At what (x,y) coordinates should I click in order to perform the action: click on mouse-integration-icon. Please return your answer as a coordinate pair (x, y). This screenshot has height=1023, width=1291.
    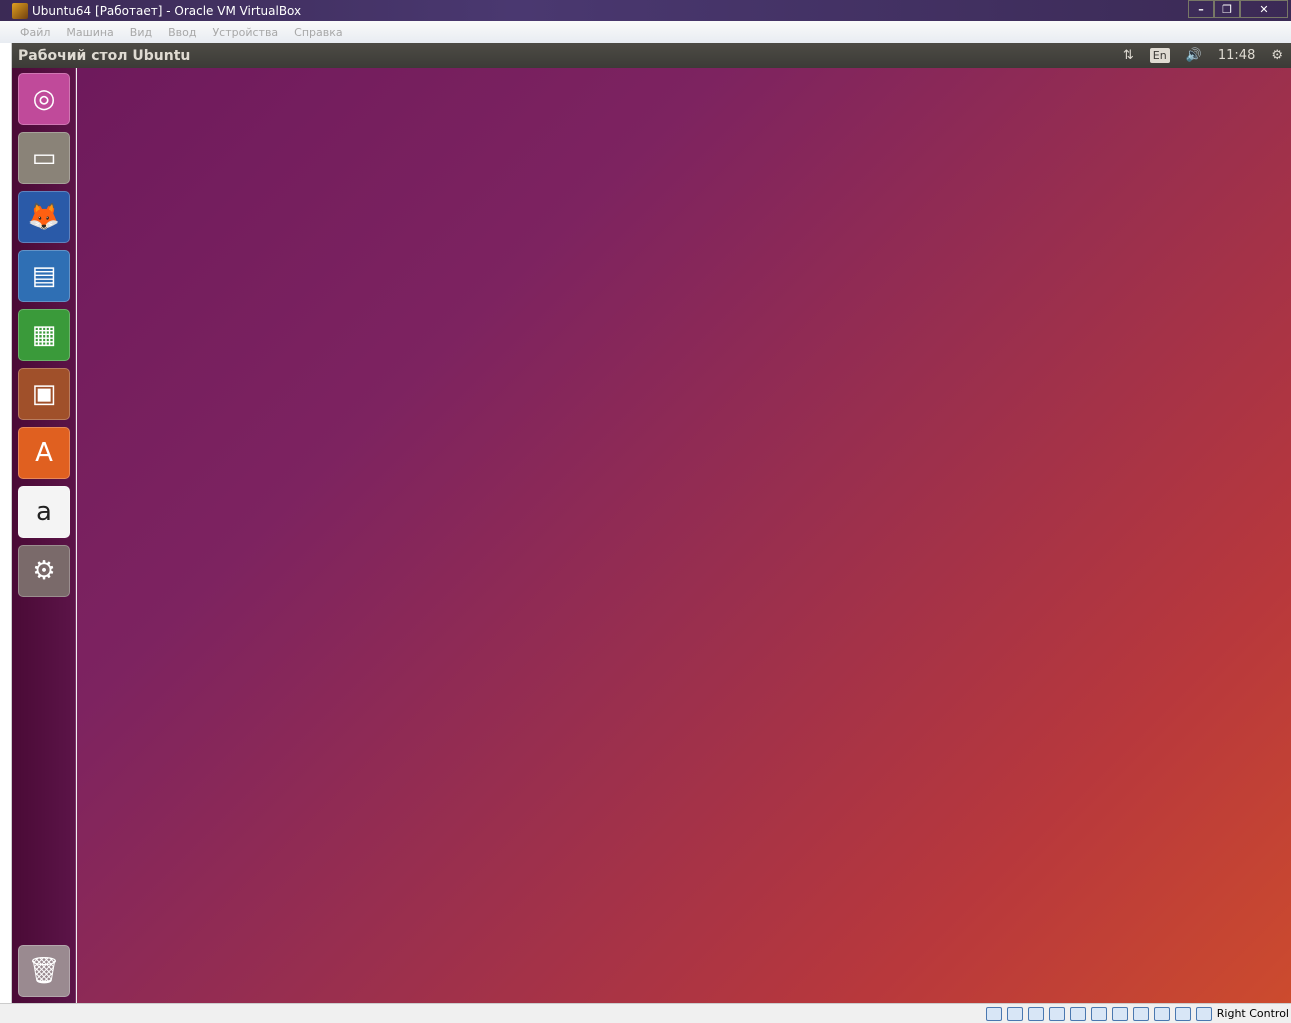
    Looking at the image, I should click on (1182, 1013).